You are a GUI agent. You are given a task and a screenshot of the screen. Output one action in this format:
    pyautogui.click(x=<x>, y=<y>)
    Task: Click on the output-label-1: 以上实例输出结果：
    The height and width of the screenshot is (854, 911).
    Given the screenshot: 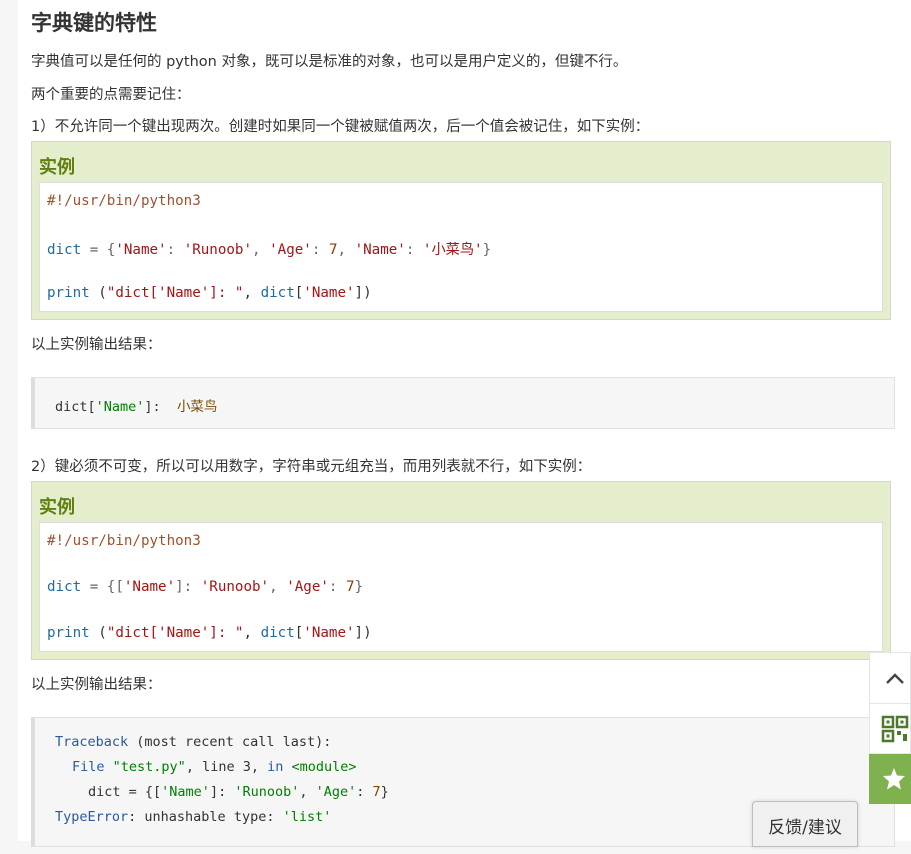 What is the action you would take?
    pyautogui.click(x=96, y=345)
    